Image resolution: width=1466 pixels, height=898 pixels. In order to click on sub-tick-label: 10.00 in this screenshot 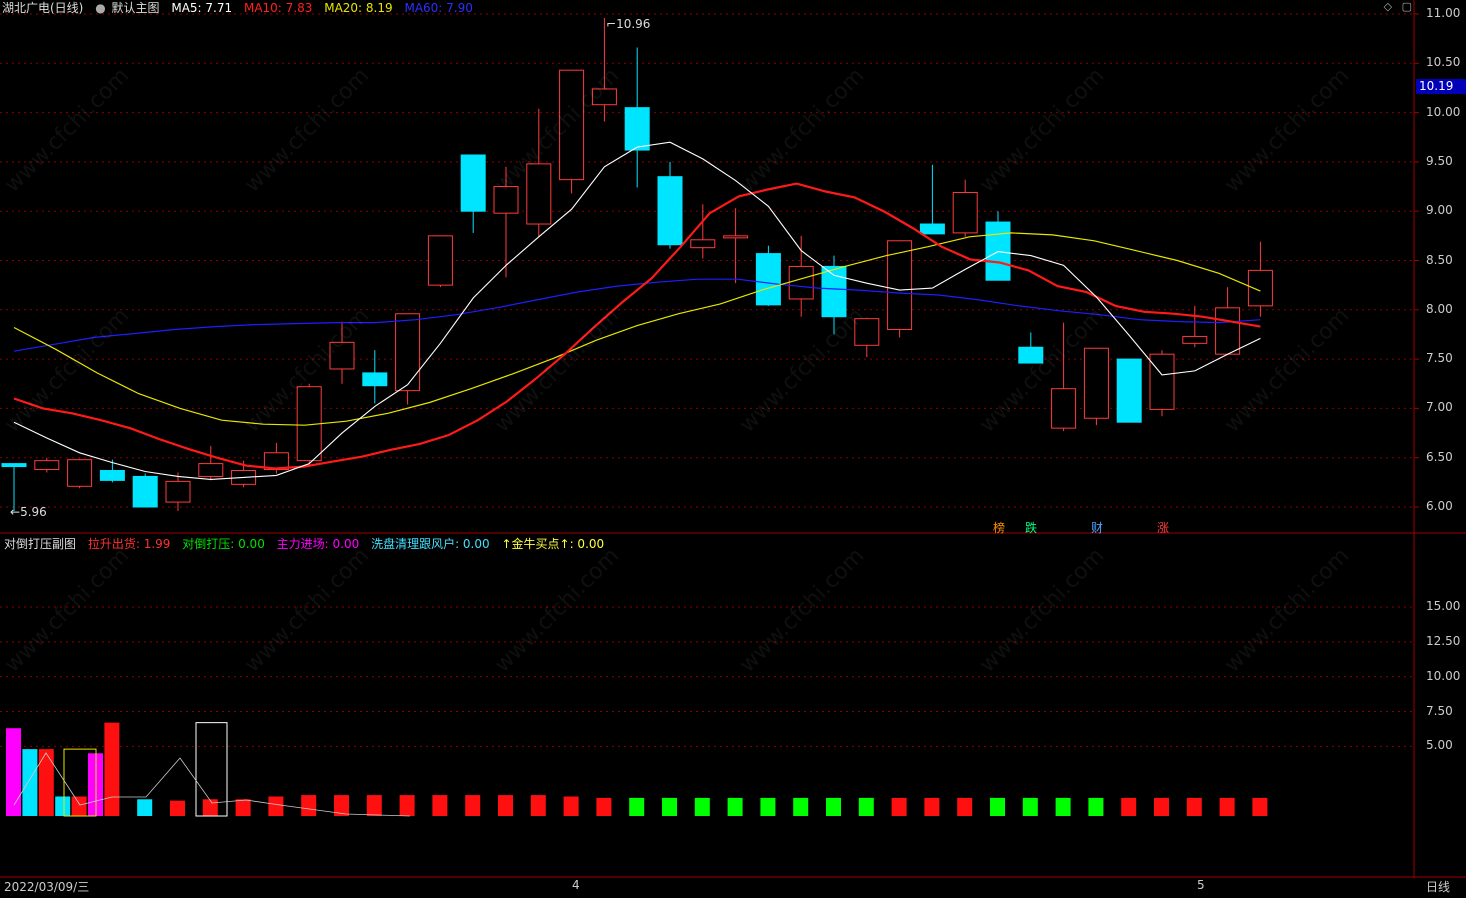, I will do `click(1443, 675)`.